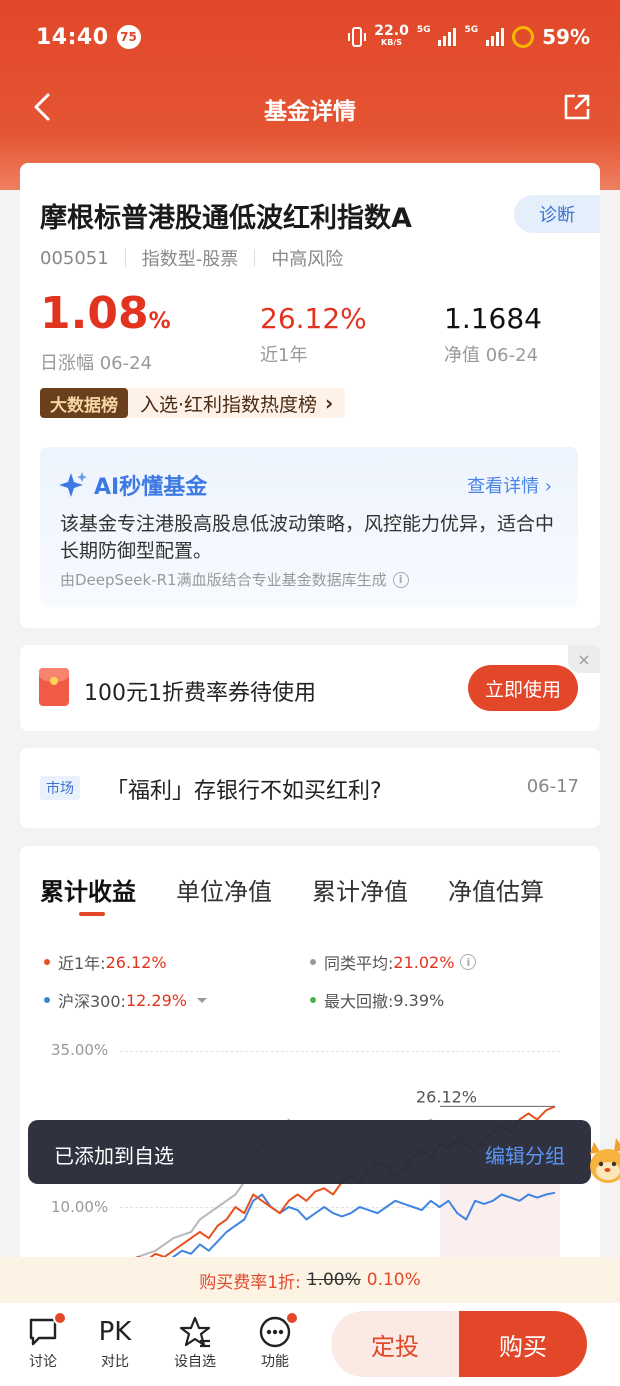 This screenshot has width=620, height=1386. Describe the element at coordinates (557, 214) in the screenshot. I see `diagnose-button: 诊断` at that location.